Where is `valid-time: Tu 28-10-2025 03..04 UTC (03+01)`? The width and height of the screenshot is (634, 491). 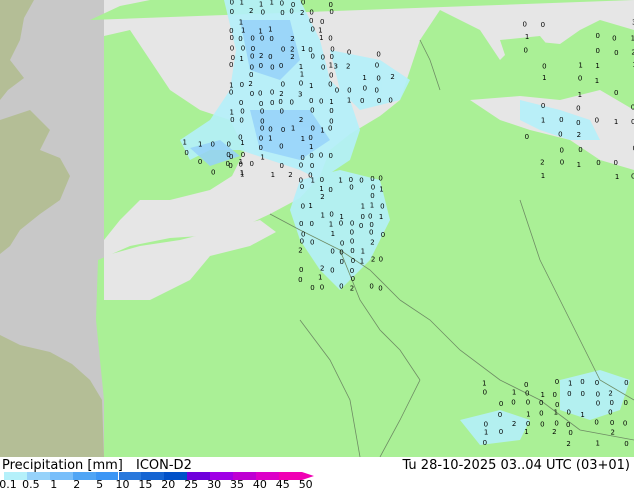 valid-time: Tu 28-10-2025 03..04 UTC (03+01) is located at coordinates (516, 465).